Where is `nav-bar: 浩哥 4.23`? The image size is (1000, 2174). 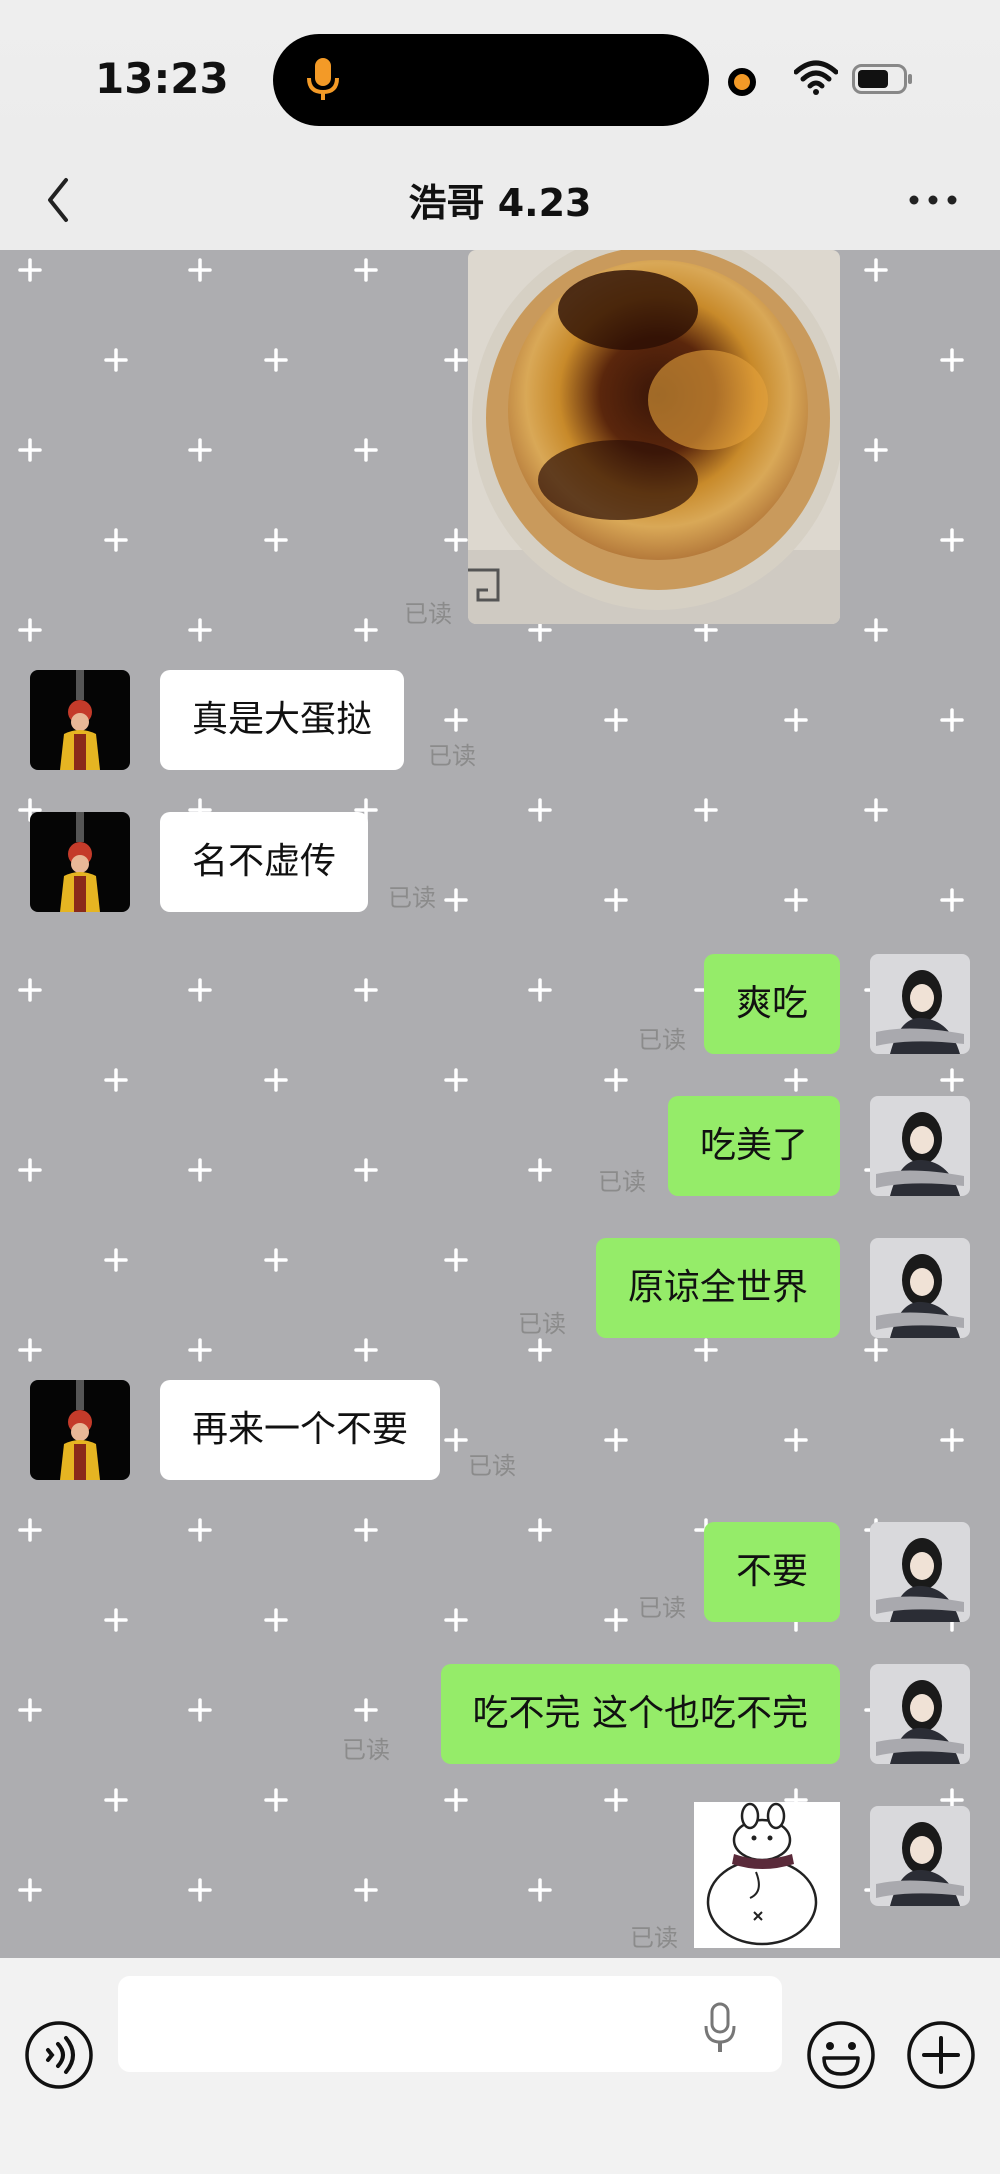
nav-bar: 浩哥 4.23 is located at coordinates (500, 200).